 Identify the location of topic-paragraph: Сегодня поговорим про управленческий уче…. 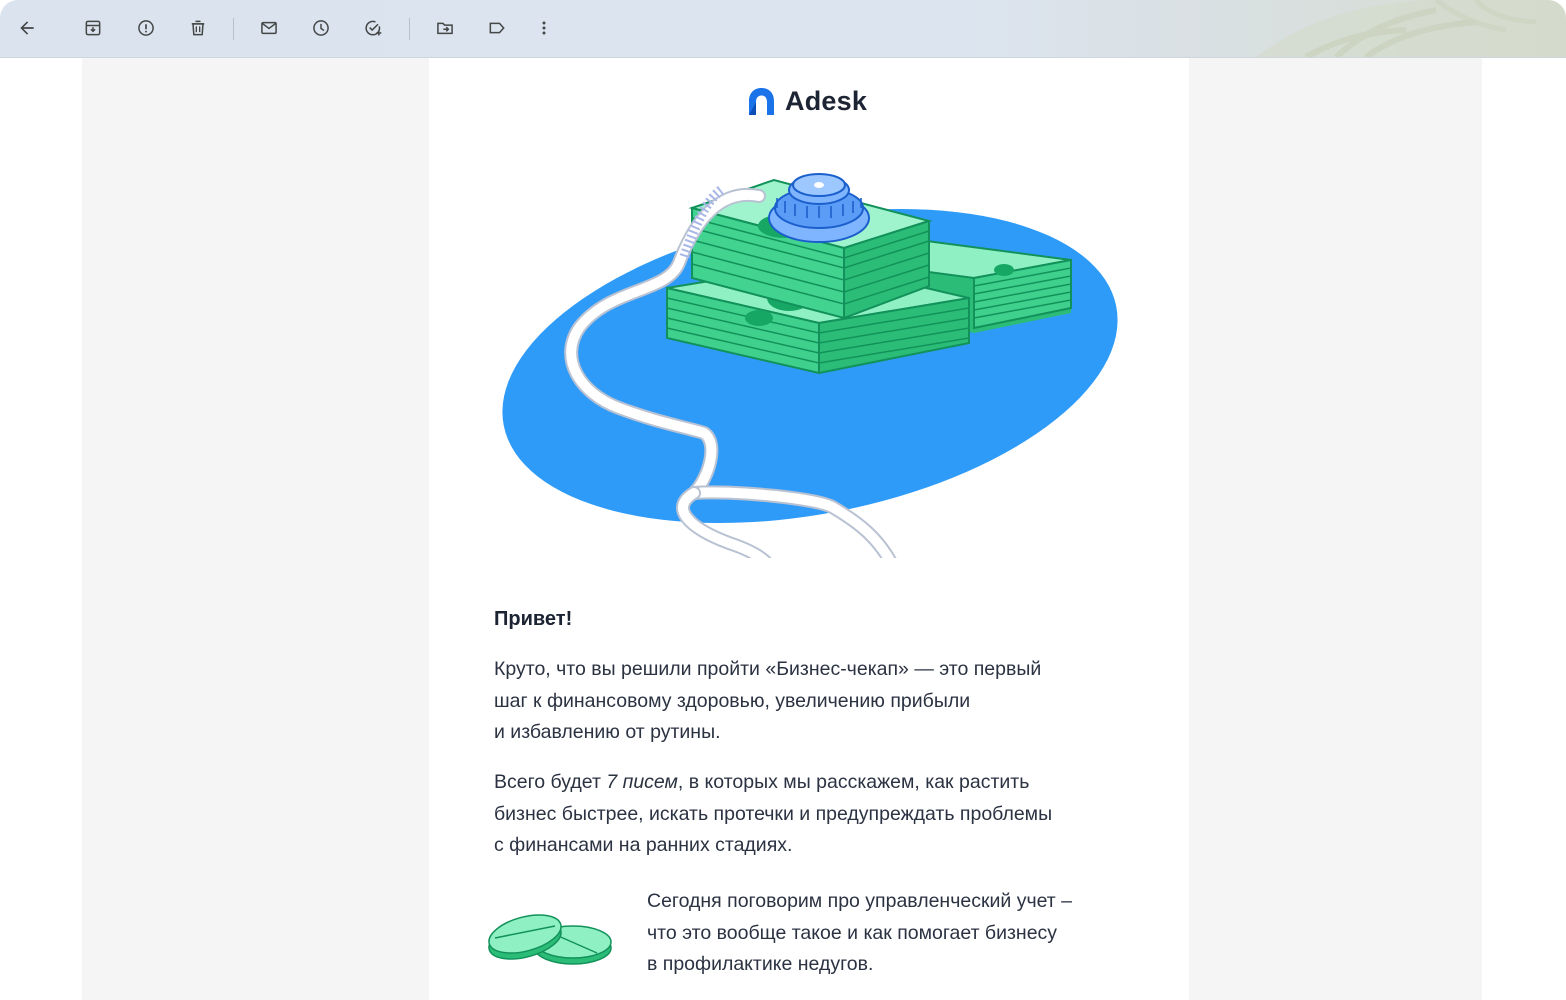
(887, 933).